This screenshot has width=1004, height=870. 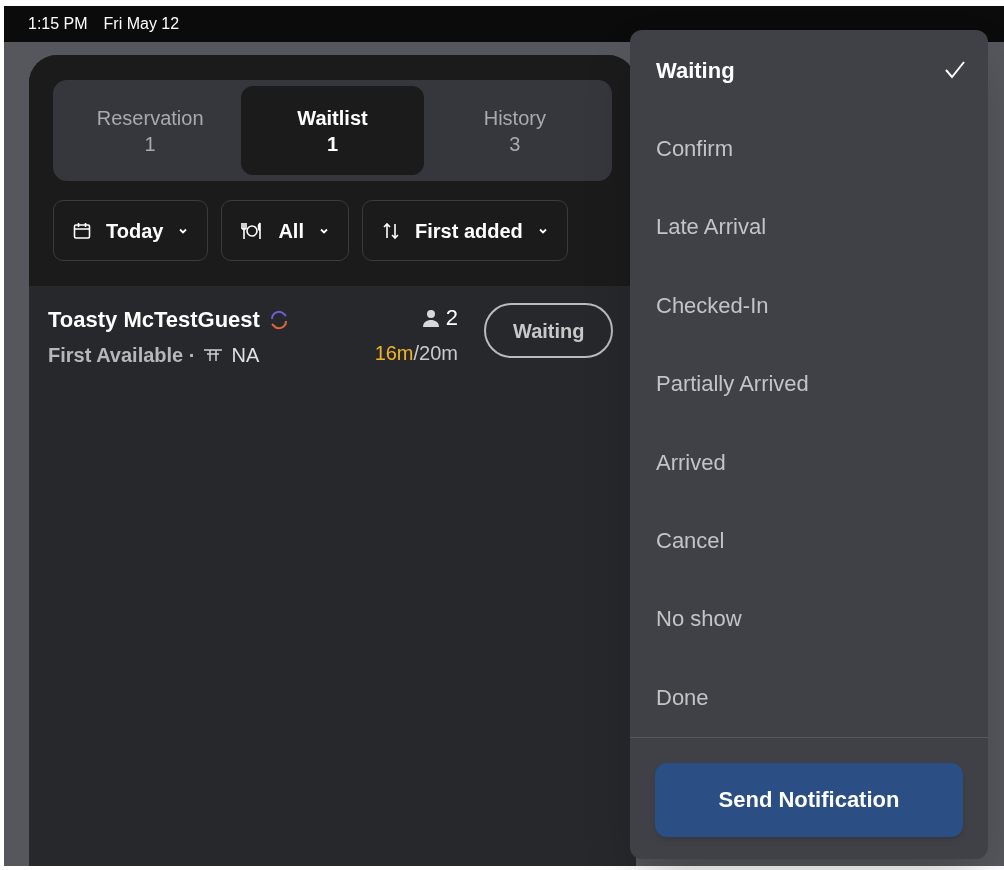 I want to click on filter-dropdown: Today, so click(x=131, y=230).